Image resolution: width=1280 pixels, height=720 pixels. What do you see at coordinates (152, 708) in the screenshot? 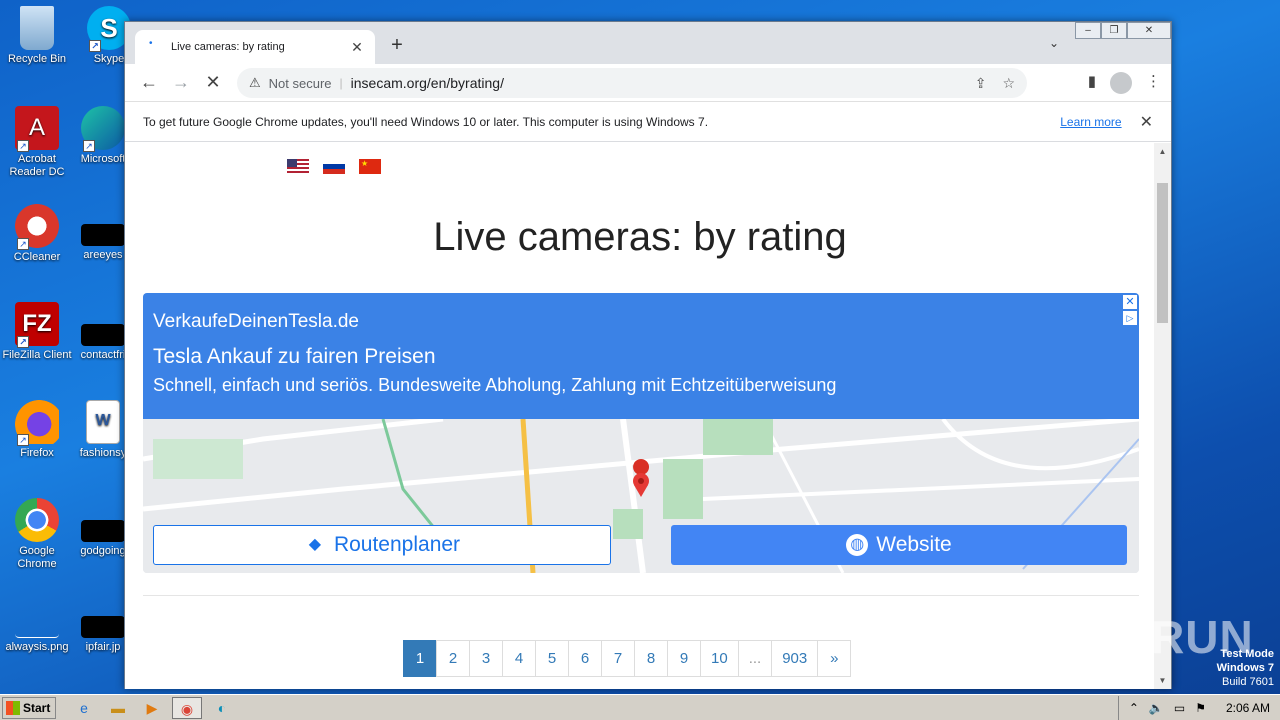
I see `taskbar-media-player-icon: ▶` at bounding box center [152, 708].